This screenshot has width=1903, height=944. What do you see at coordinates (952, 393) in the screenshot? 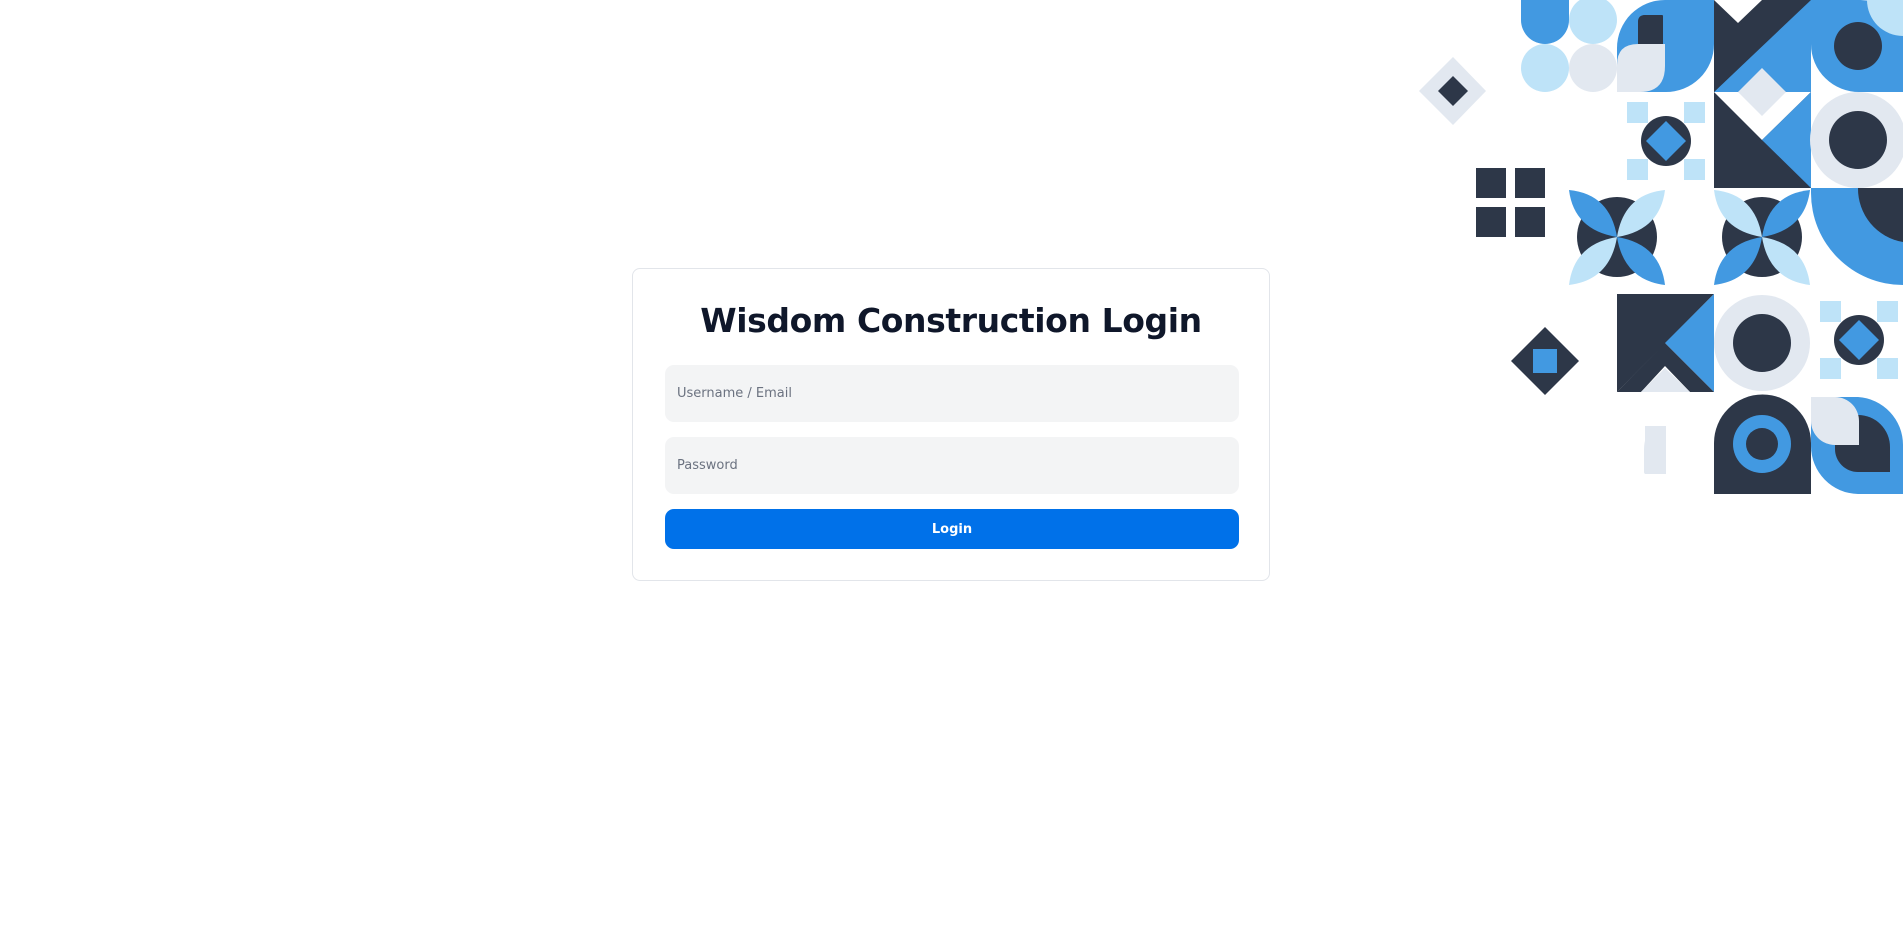
I see `username-input` at bounding box center [952, 393].